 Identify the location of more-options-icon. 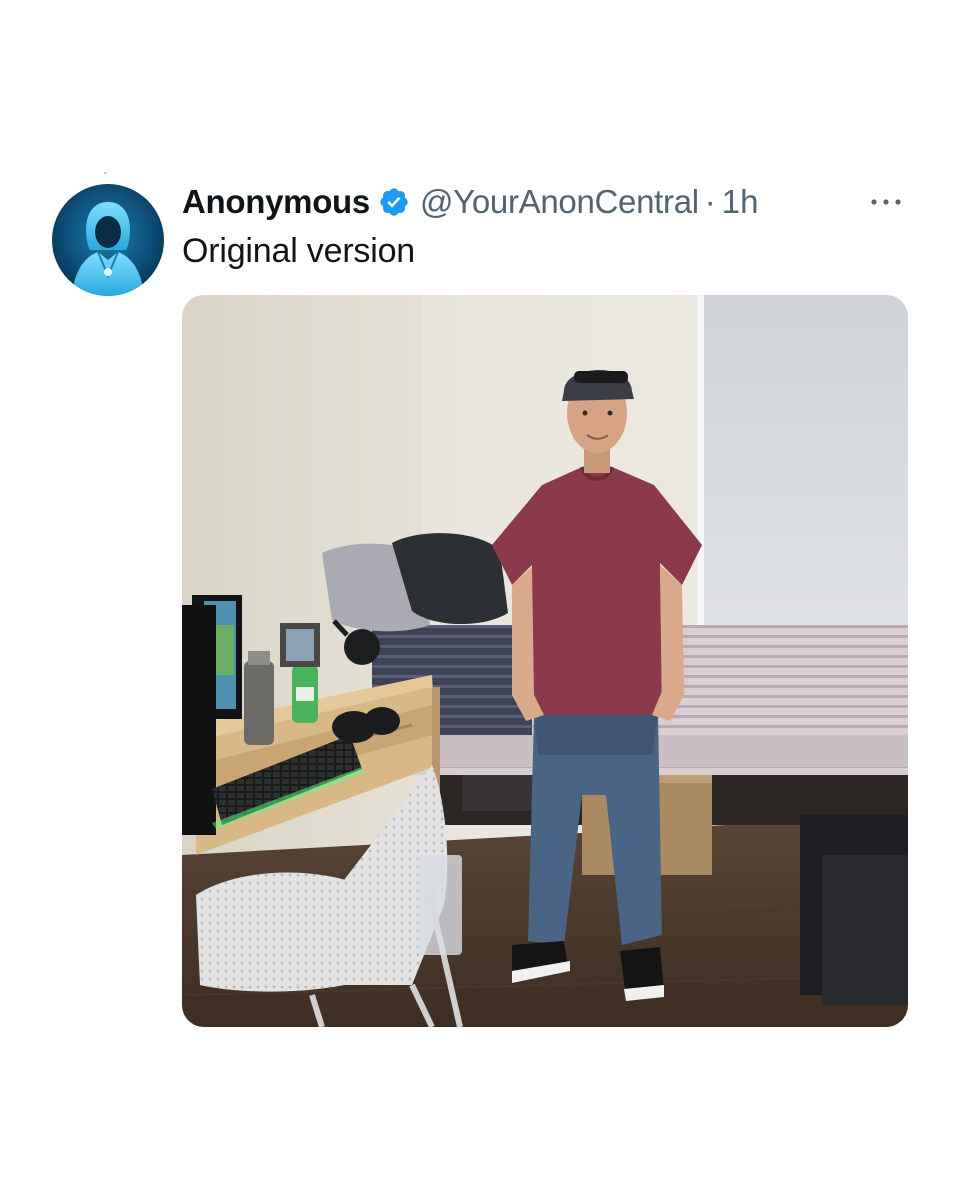
(886, 202).